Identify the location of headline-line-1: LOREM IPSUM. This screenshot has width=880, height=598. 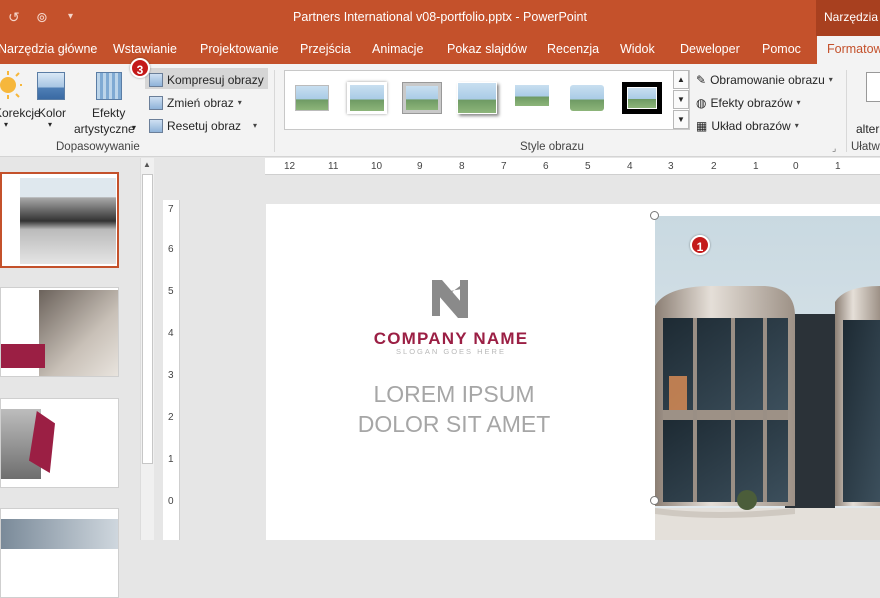
(454, 394).